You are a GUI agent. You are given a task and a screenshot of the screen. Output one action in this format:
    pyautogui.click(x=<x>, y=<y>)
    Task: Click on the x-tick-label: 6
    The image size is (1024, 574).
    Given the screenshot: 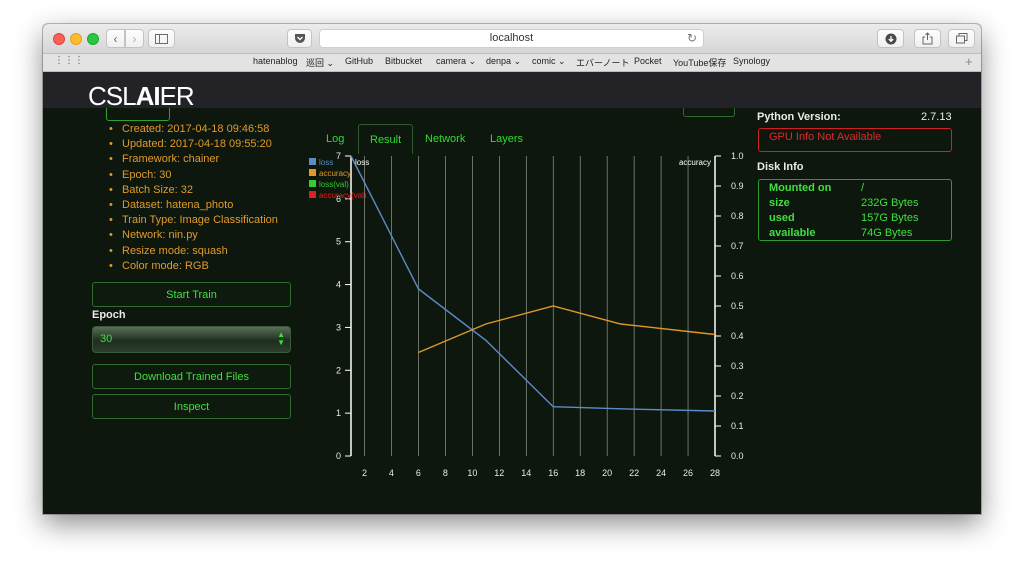 What is the action you would take?
    pyautogui.click(x=418, y=473)
    